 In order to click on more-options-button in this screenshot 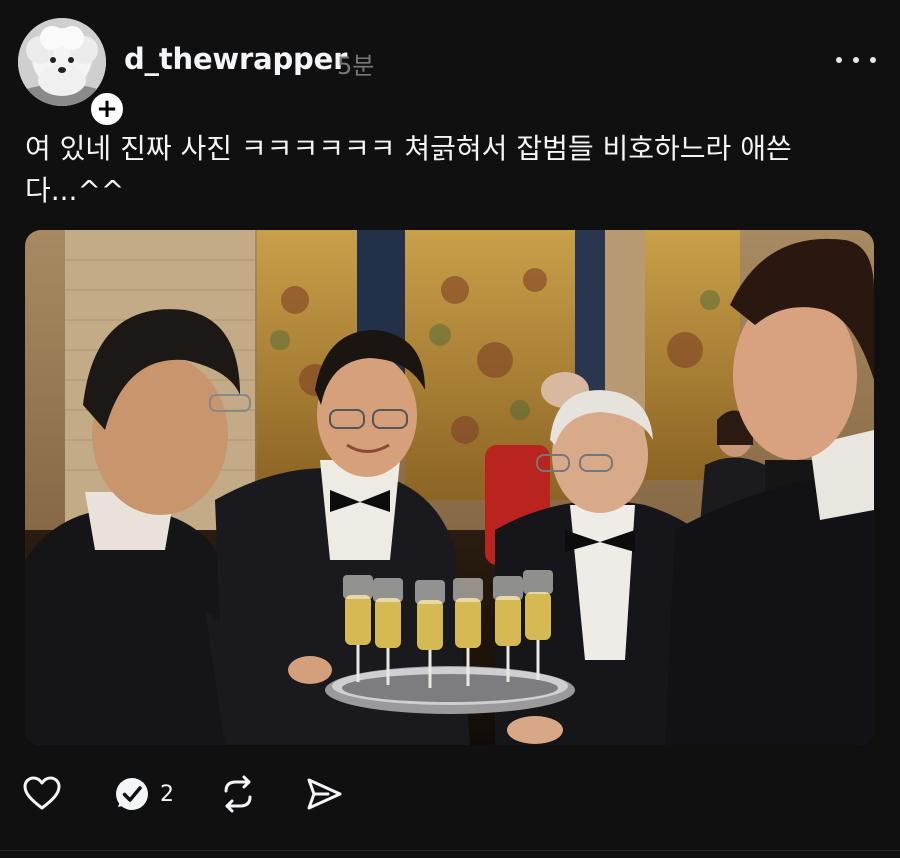, I will do `click(856, 60)`.